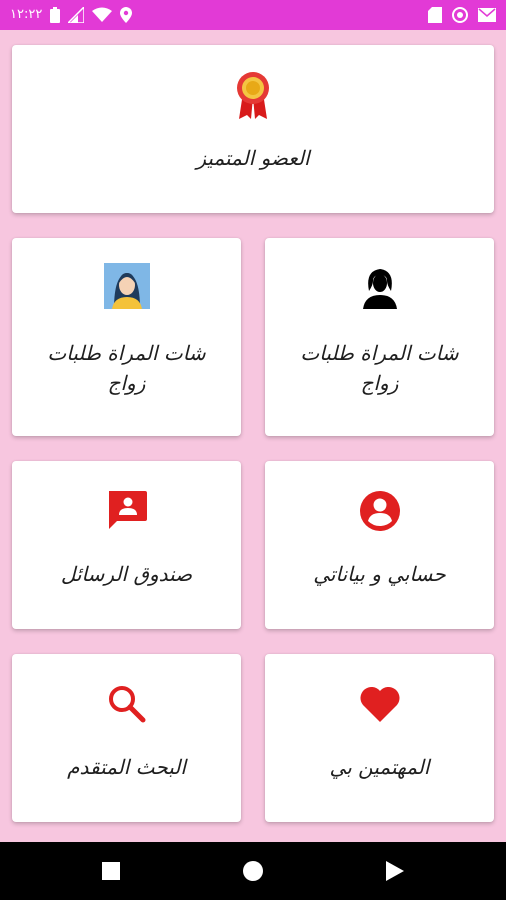 The height and width of the screenshot is (900, 506). Describe the element at coordinates (126, 337) in the screenshot. I see `chat-women-card-portrait: شات المراة طلبات زواج` at that location.